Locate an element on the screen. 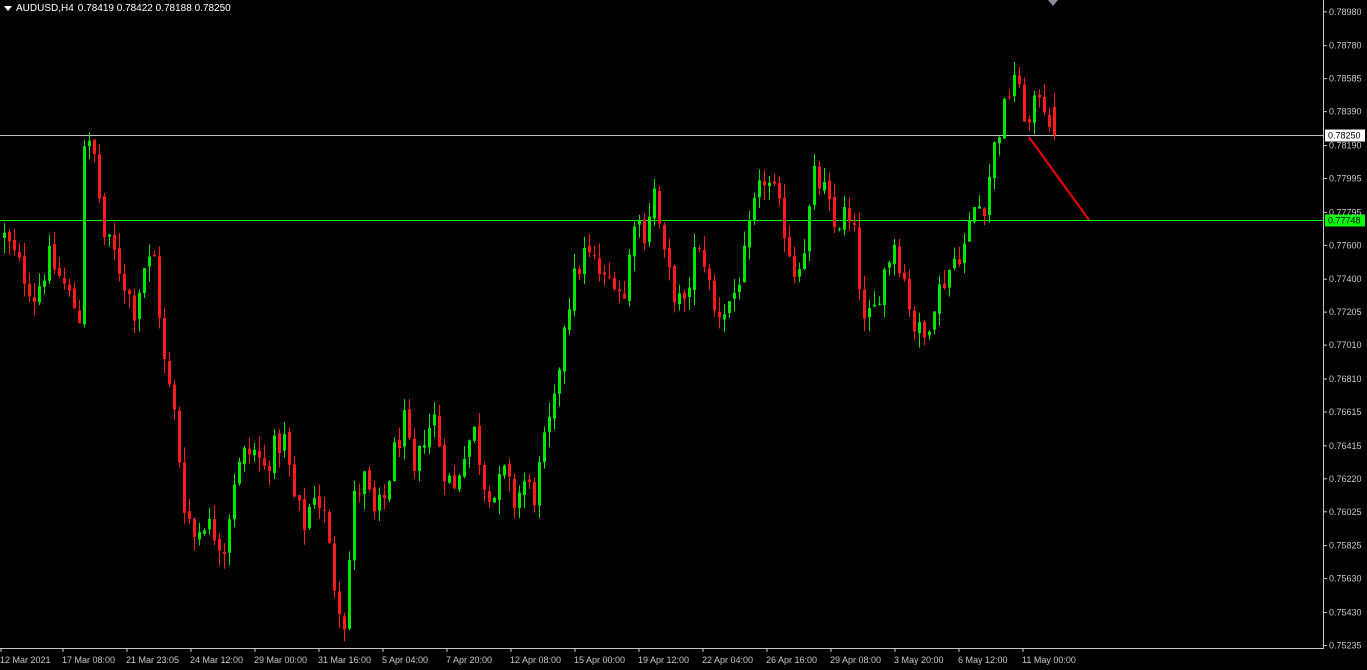 This screenshot has height=670, width=1367. price-tick-label: 0.77400 is located at coordinates (1345, 279).